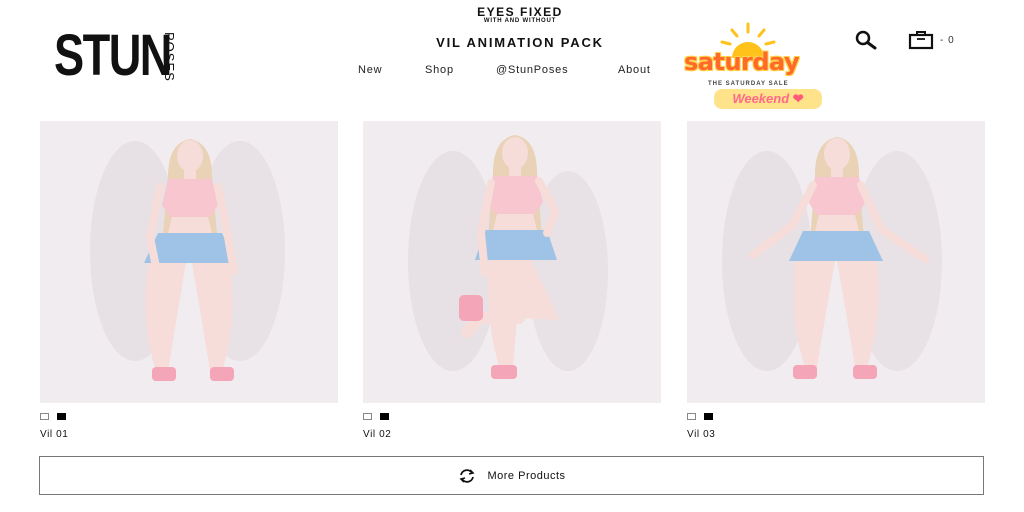  Describe the element at coordinates (520, 12) in the screenshot. I see `banner-line-1: EYES FIXED` at that location.